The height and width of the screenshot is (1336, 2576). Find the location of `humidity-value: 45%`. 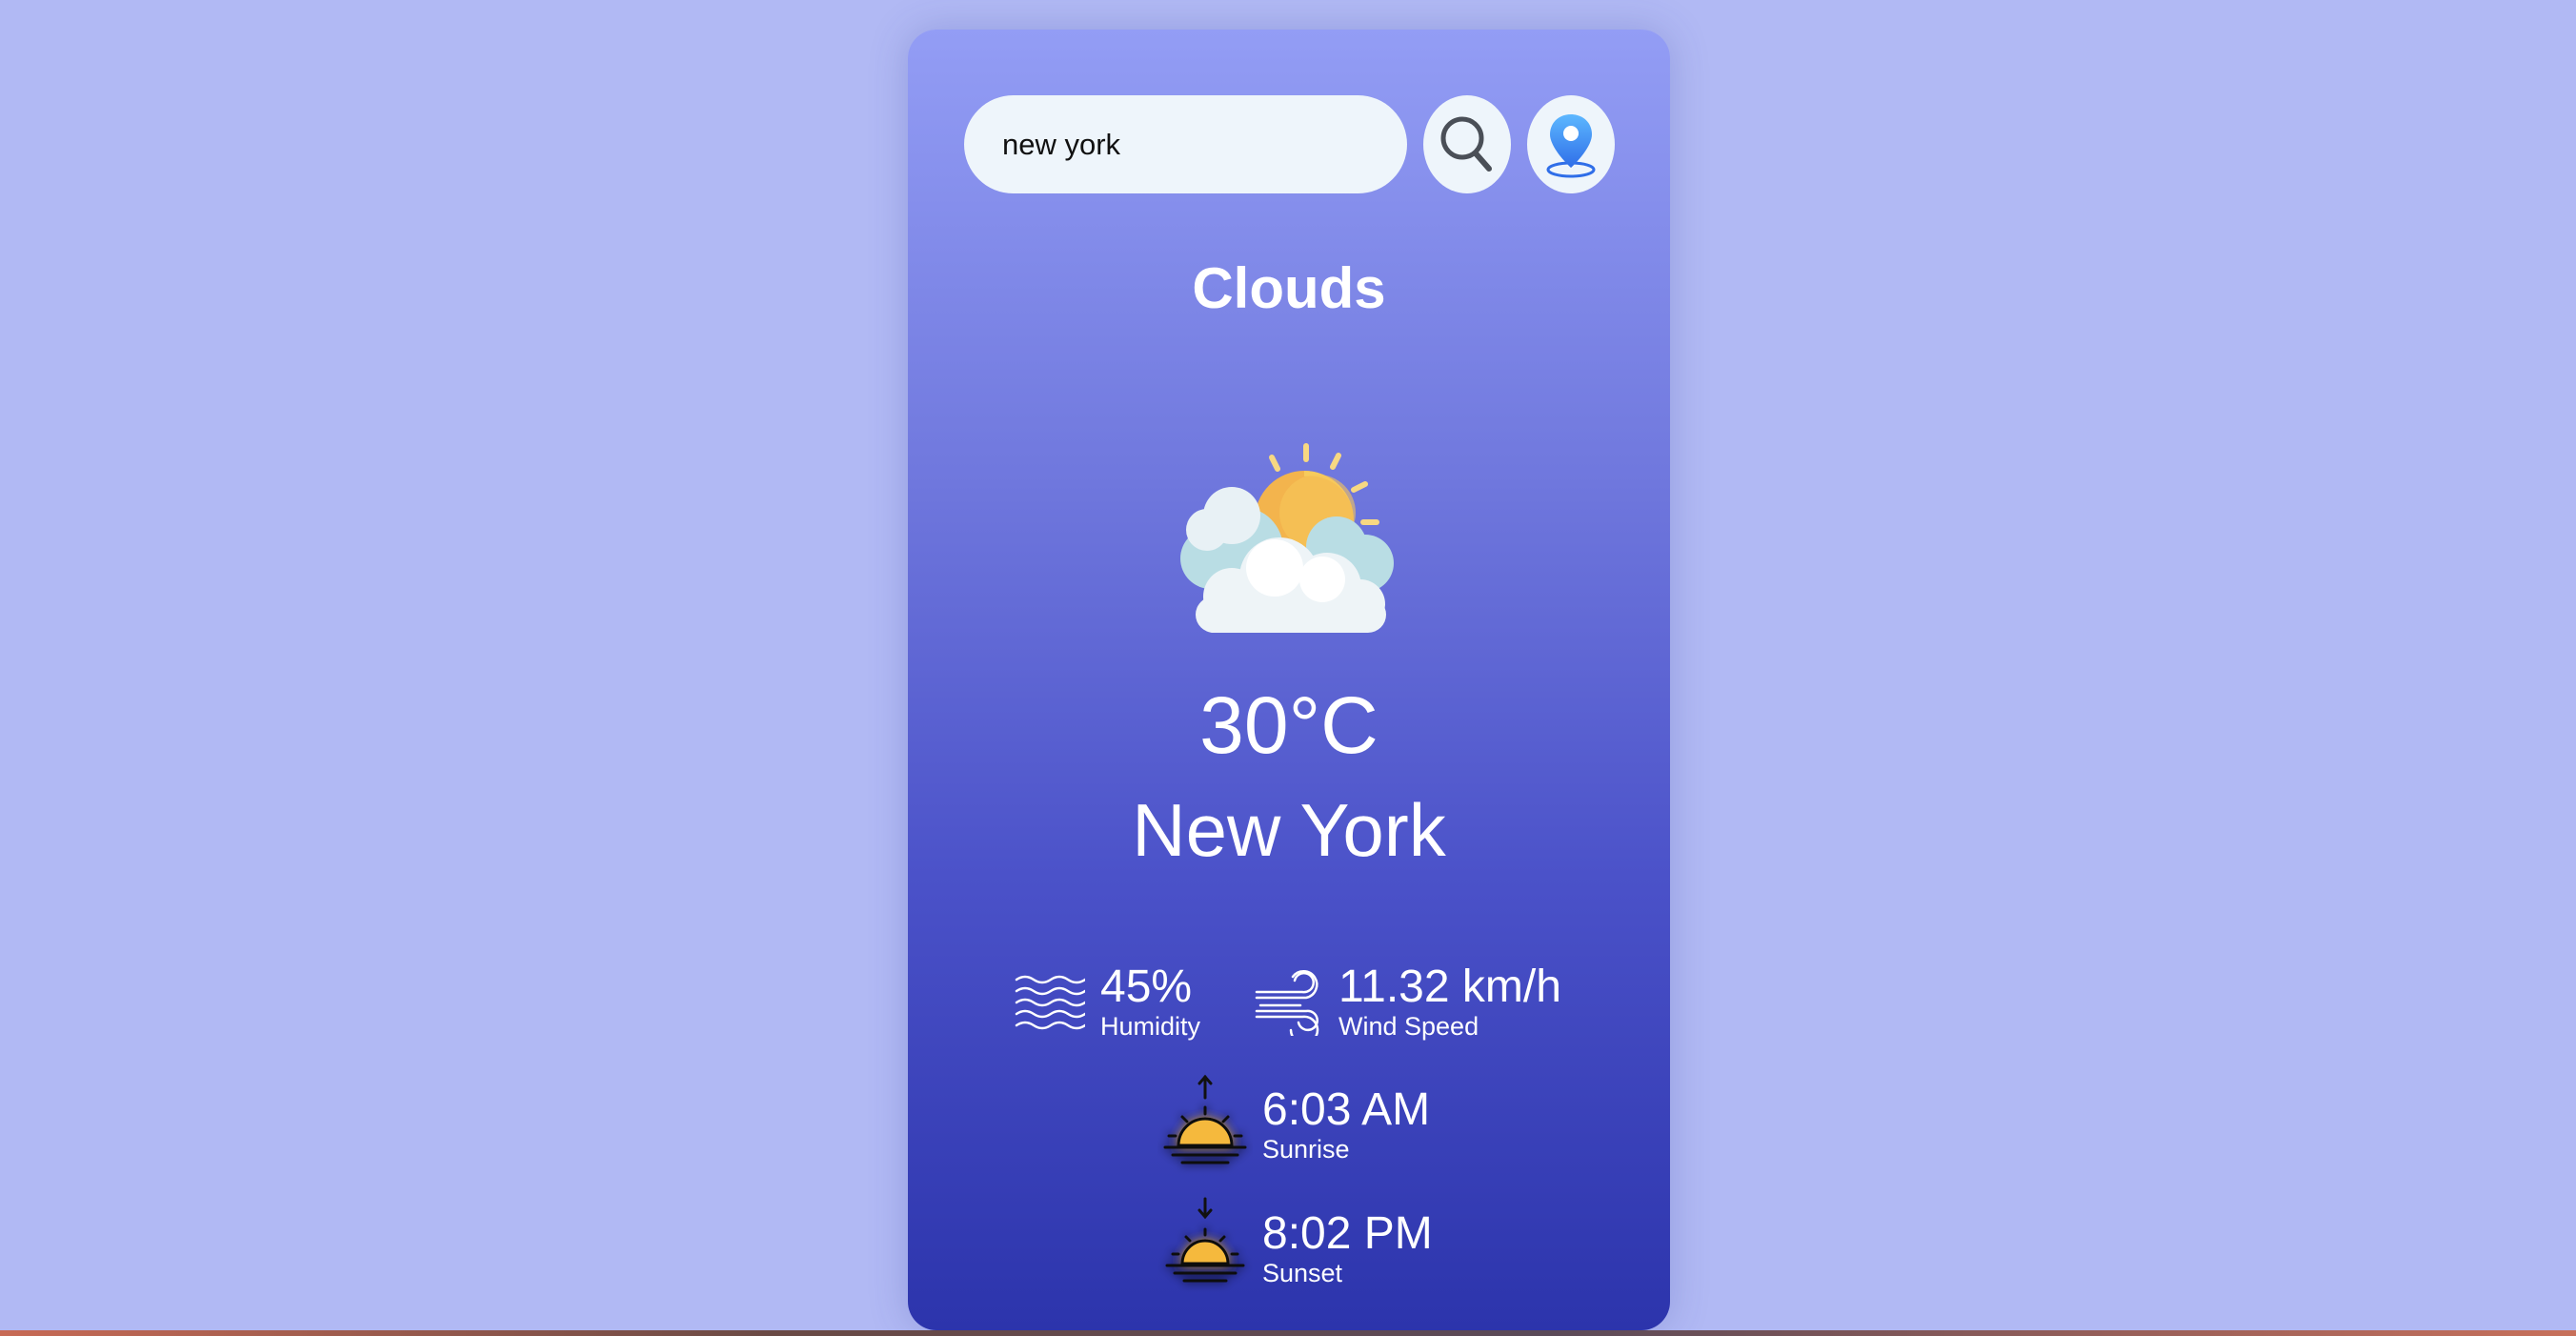

humidity-value: 45% is located at coordinates (1147, 987).